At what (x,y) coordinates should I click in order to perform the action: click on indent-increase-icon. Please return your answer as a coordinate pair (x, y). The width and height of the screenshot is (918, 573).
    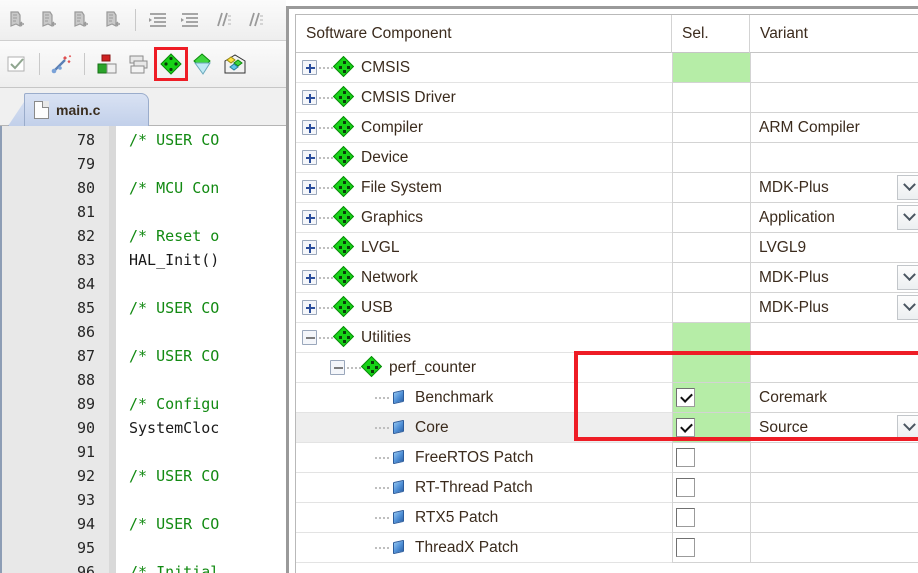
    Looking at the image, I should click on (158, 20).